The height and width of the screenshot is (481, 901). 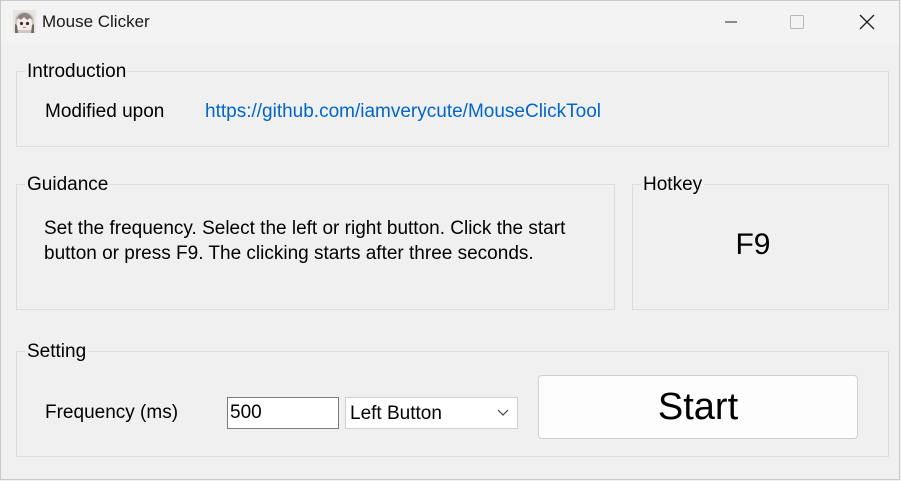 I want to click on mouse-button-select: Left Button, so click(x=431, y=413).